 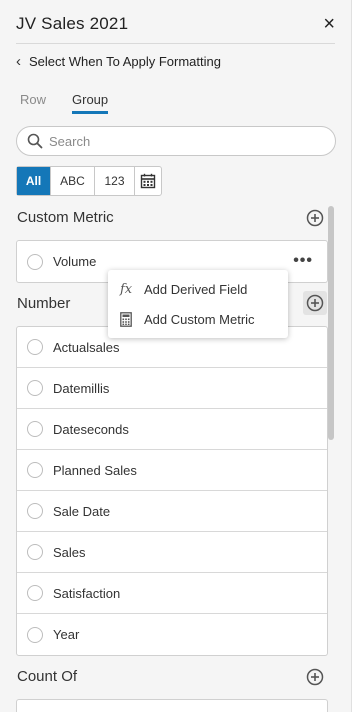 What do you see at coordinates (47, 676) in the screenshot?
I see `section-title-count-of: Count Of` at bounding box center [47, 676].